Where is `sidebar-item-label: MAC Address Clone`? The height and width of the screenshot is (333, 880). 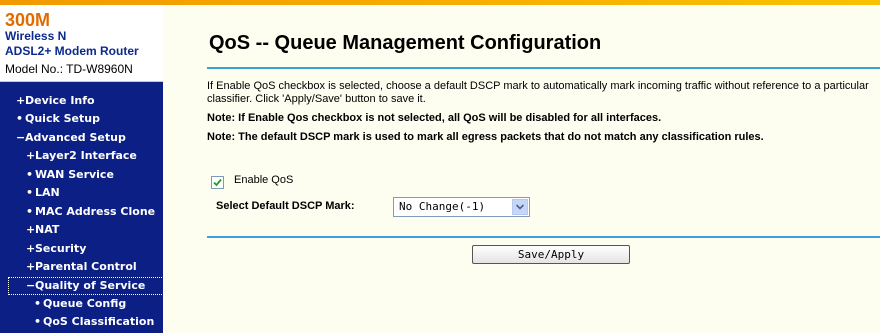
sidebar-item-label: MAC Address Clone is located at coordinates (95, 211).